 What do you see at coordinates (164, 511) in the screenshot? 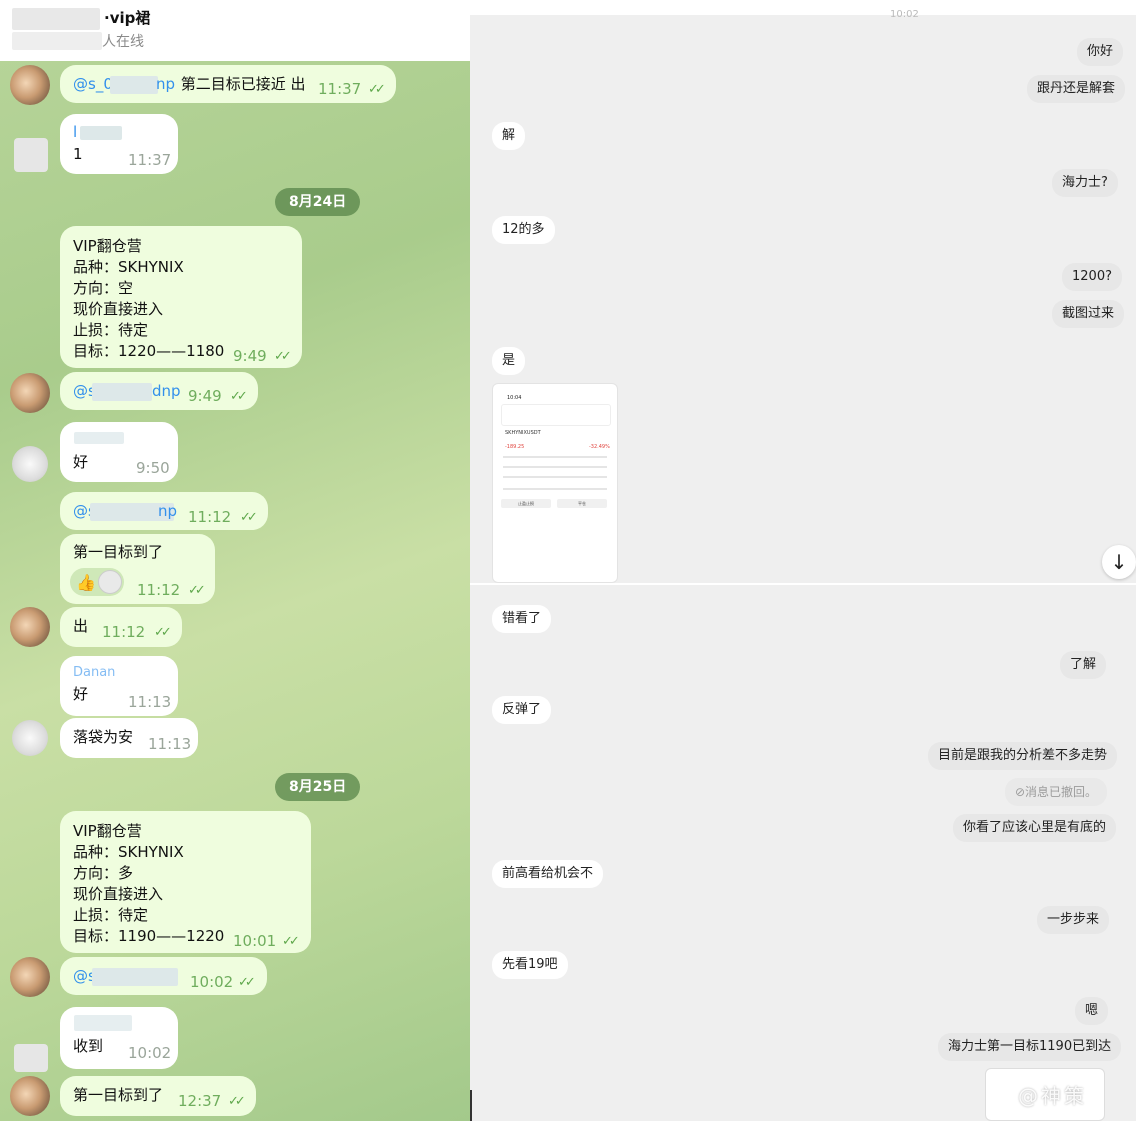
I see `message-bubble: @s np 11:12 ✓✓` at bounding box center [164, 511].